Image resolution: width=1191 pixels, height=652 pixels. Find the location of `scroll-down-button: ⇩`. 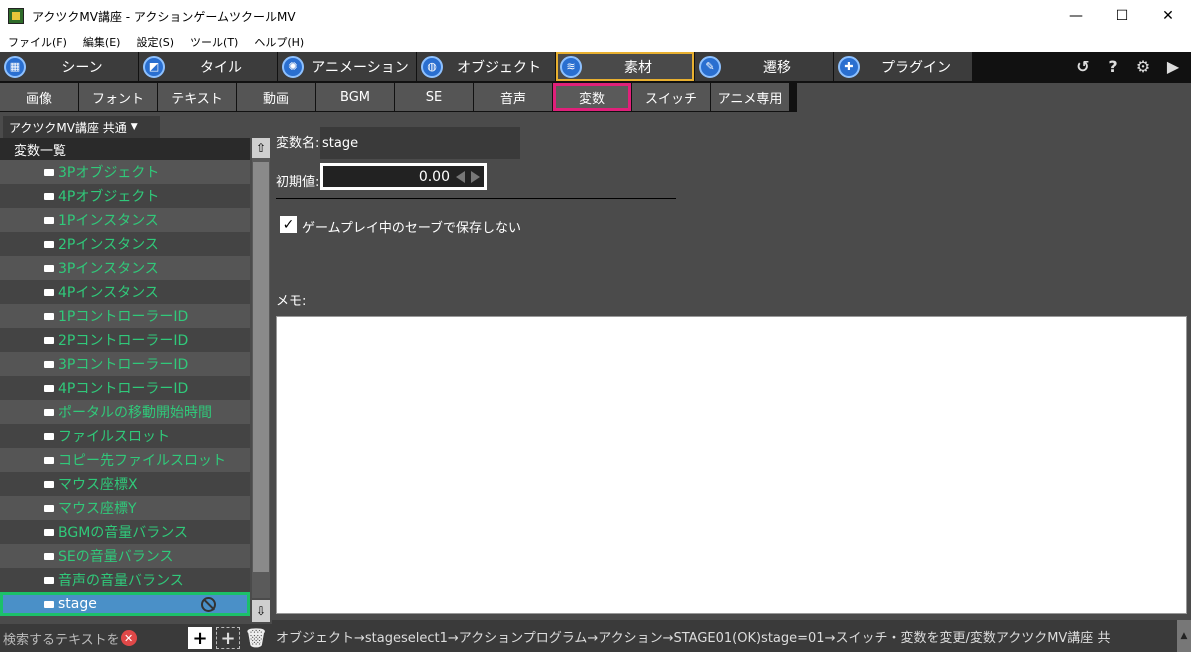

scroll-down-button: ⇩ is located at coordinates (261, 611).